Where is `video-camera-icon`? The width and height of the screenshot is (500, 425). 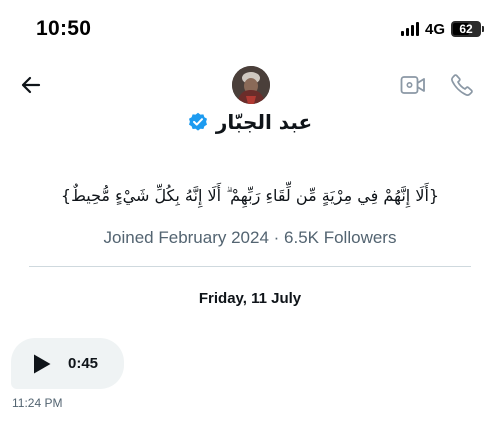
video-camera-icon is located at coordinates (412, 85).